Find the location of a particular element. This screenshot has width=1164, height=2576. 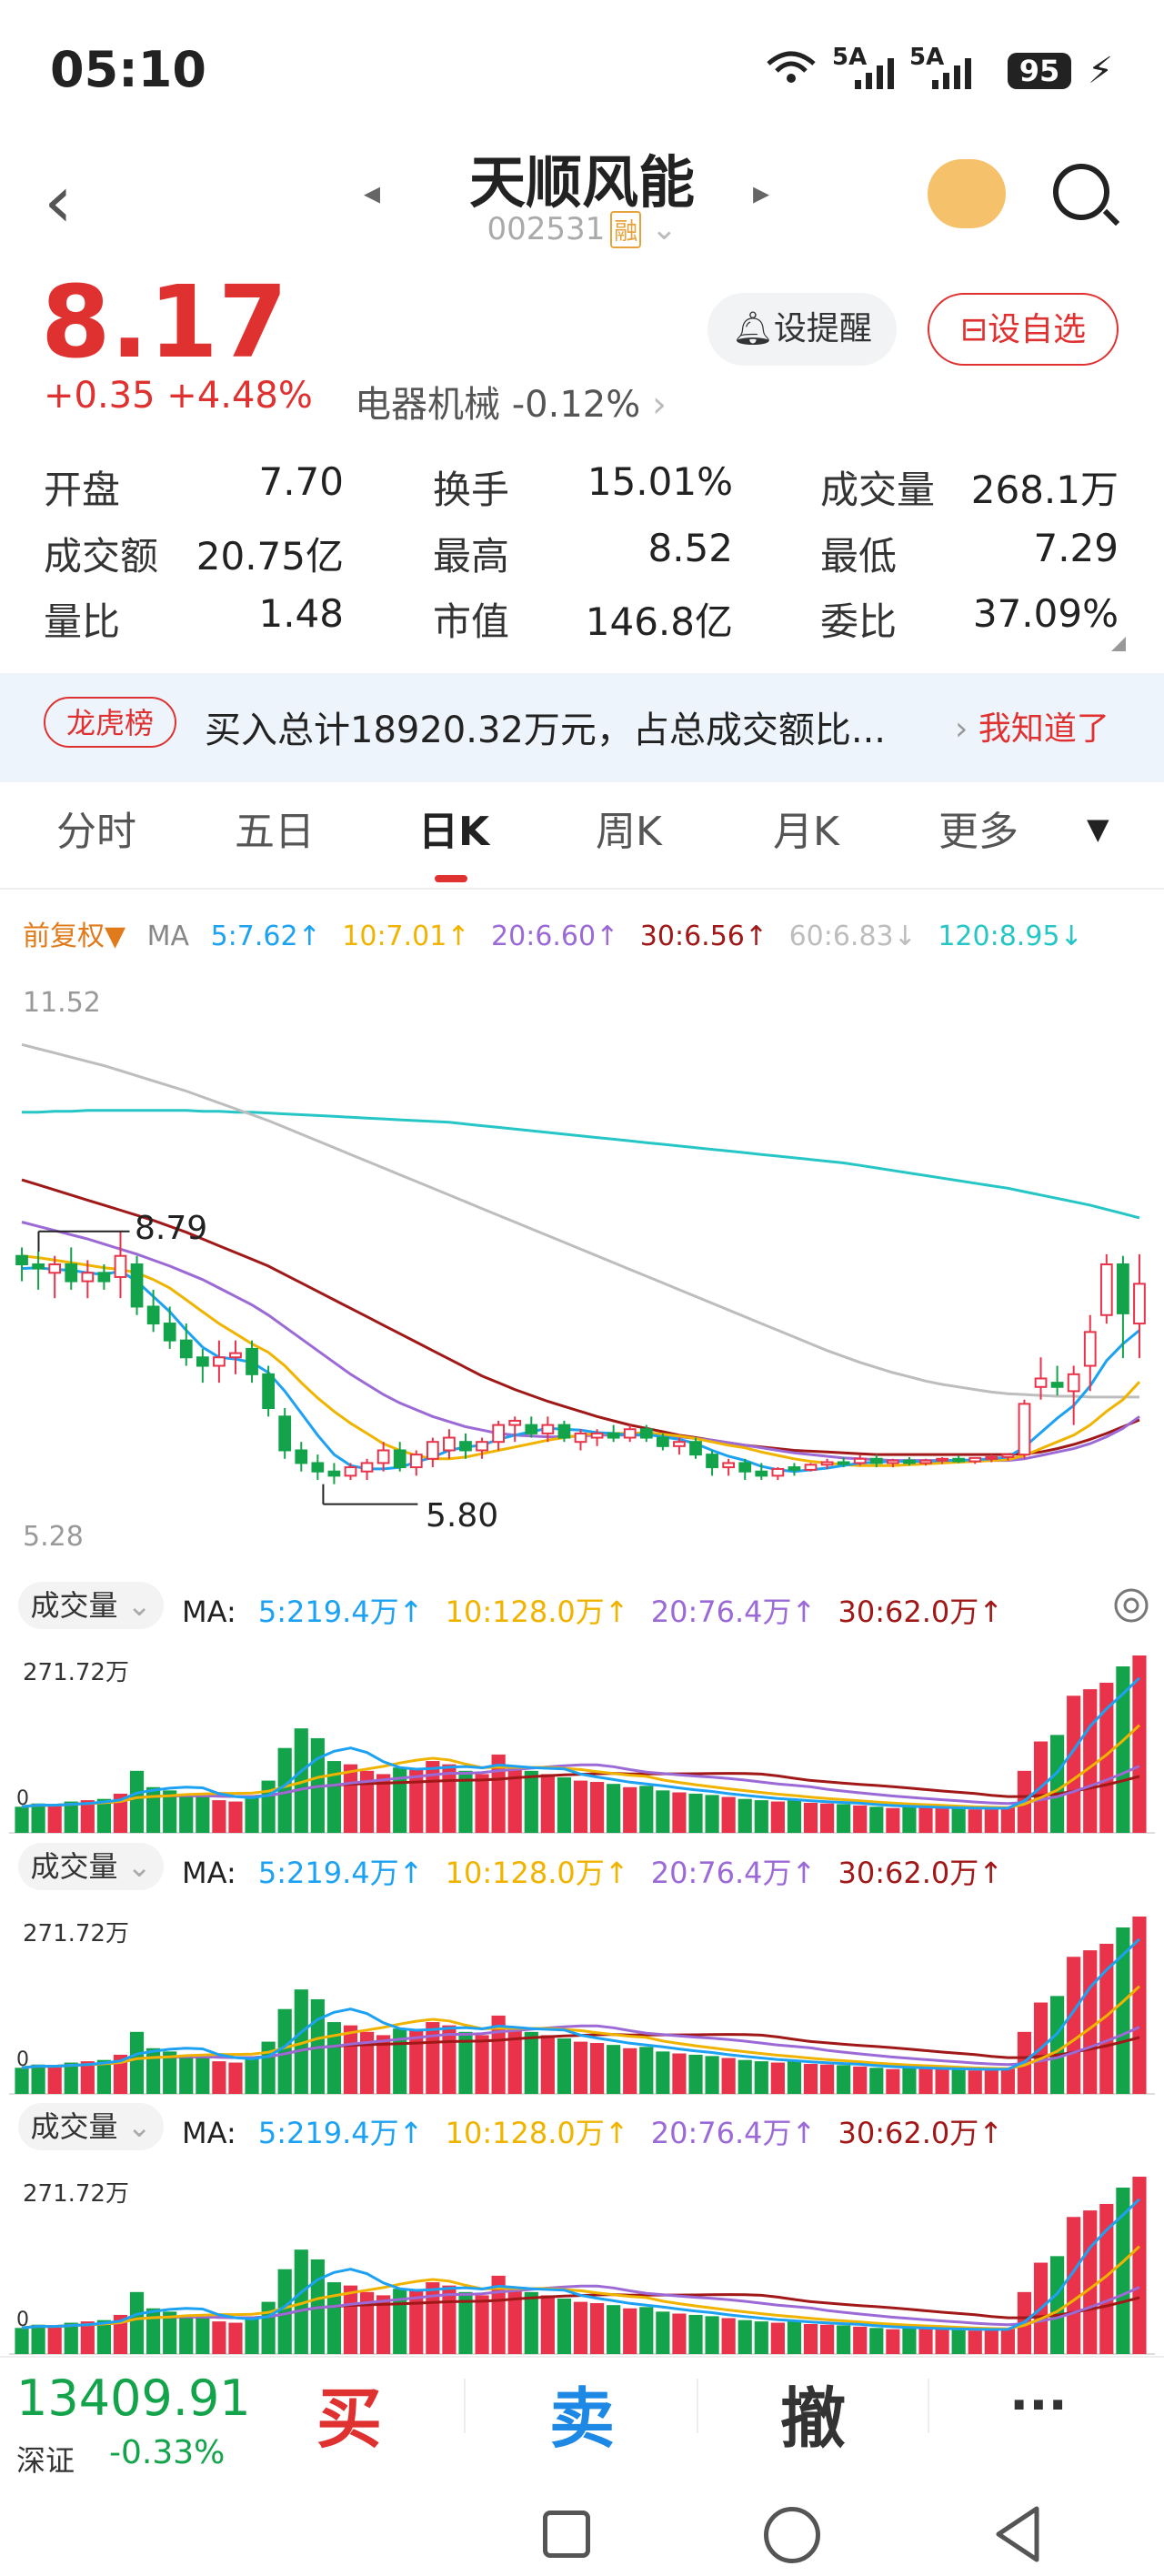

wifi-icon is located at coordinates (791, 65).